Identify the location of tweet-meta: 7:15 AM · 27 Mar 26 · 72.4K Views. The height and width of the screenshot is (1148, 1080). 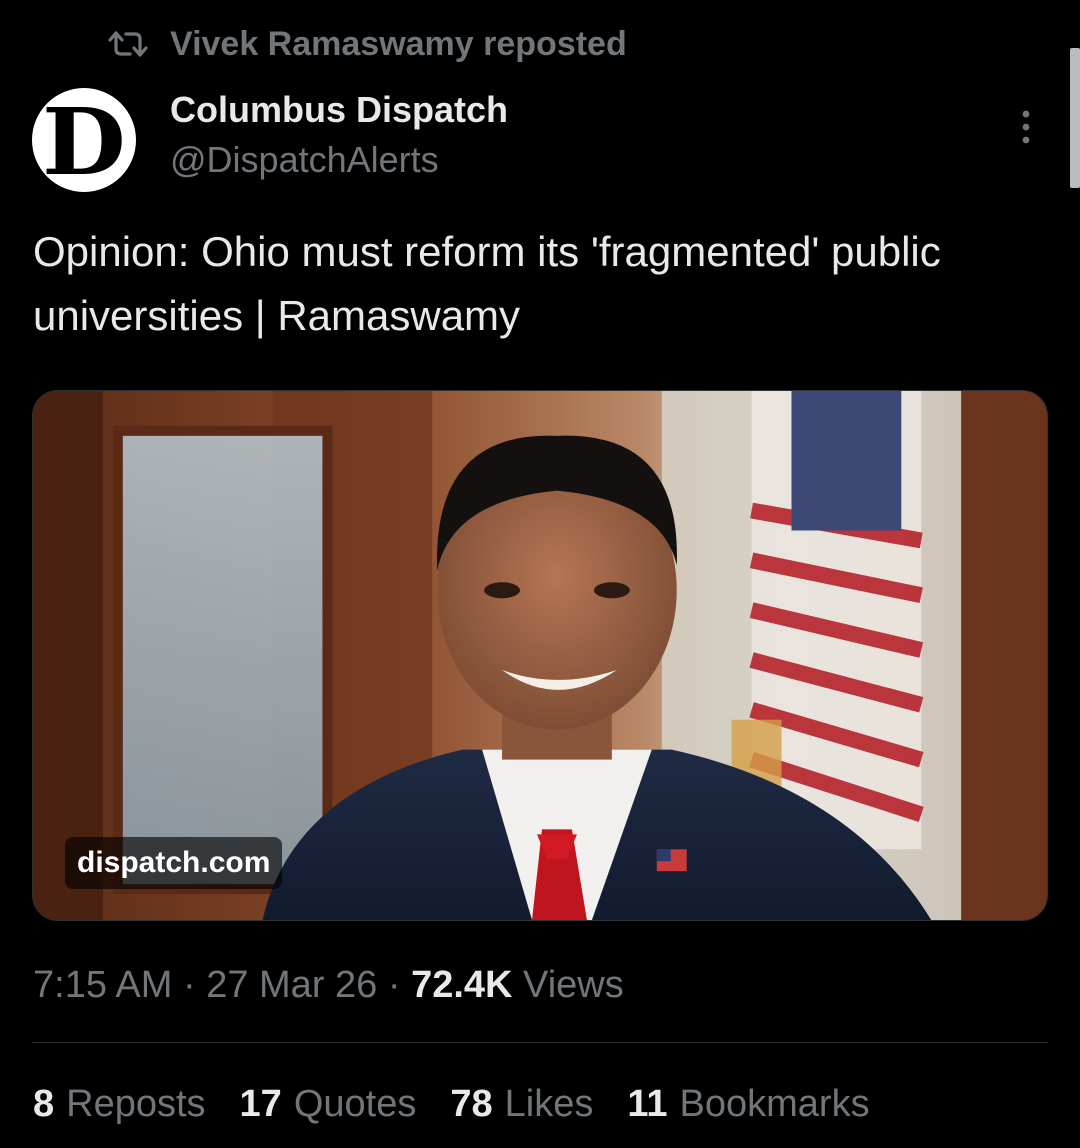
(328, 985).